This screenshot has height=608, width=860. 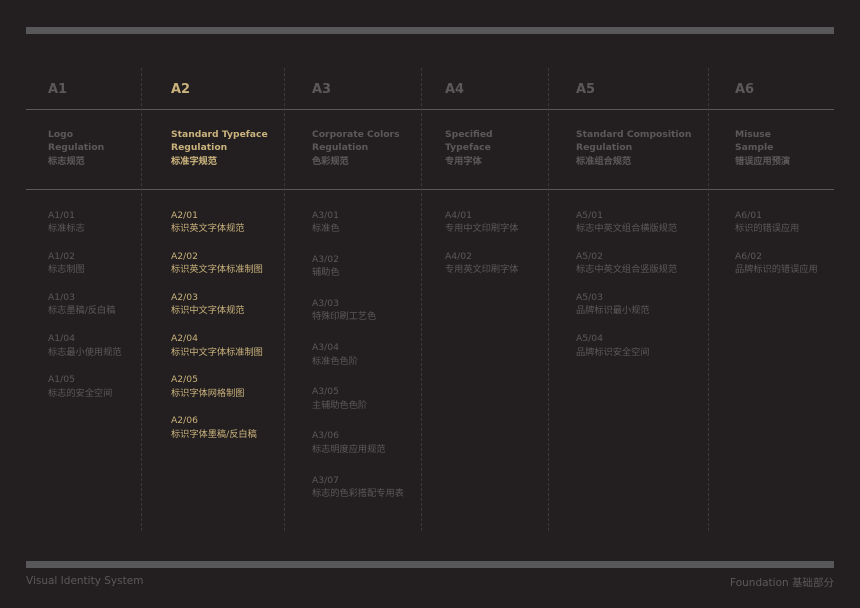 I want to click on item-label: 专用英文印刷字体, so click(x=482, y=270).